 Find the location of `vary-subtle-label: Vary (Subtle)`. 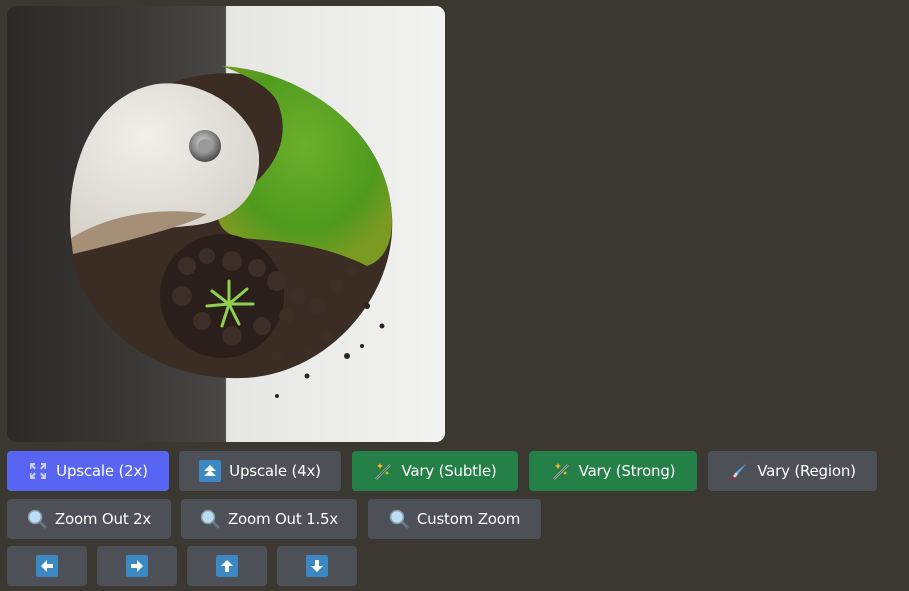

vary-subtle-label: Vary (Subtle) is located at coordinates (449, 471).